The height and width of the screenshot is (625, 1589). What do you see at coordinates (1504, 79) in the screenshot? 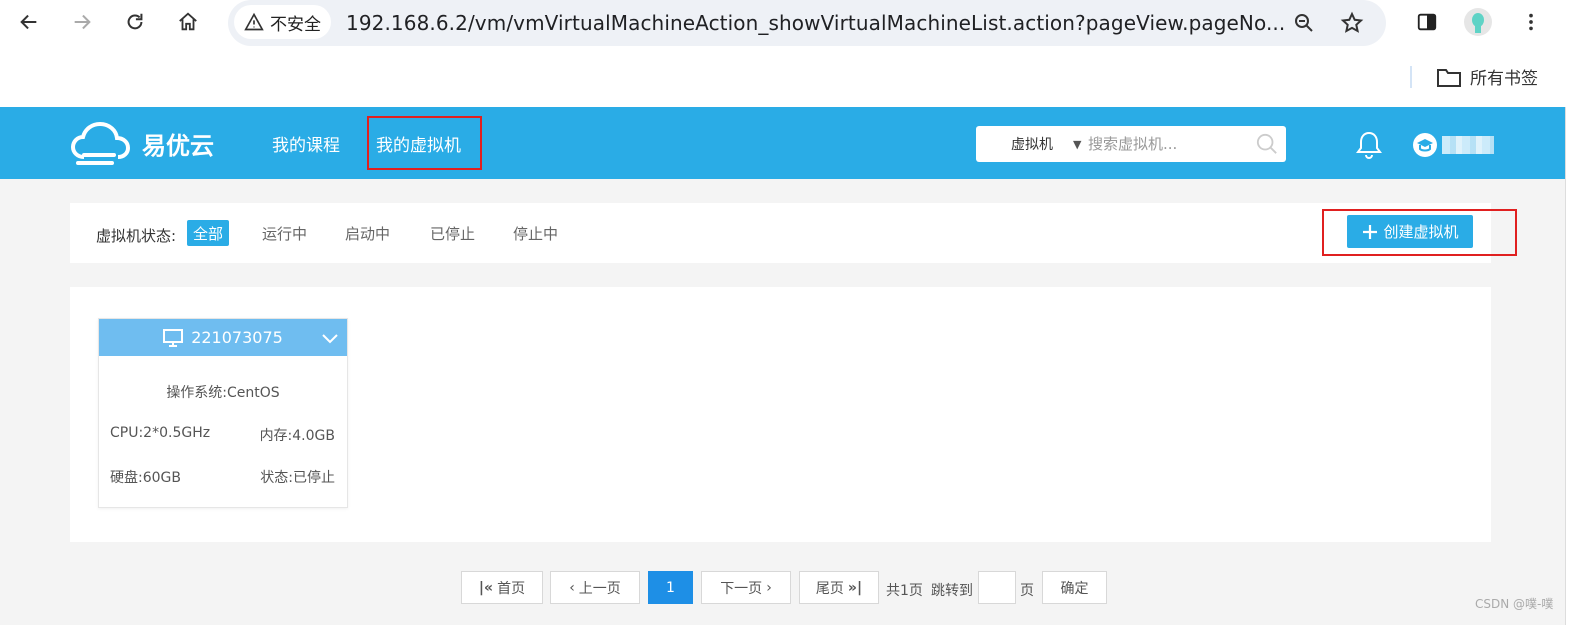
I see `bookmark-folder-label: 所有书签` at bounding box center [1504, 79].